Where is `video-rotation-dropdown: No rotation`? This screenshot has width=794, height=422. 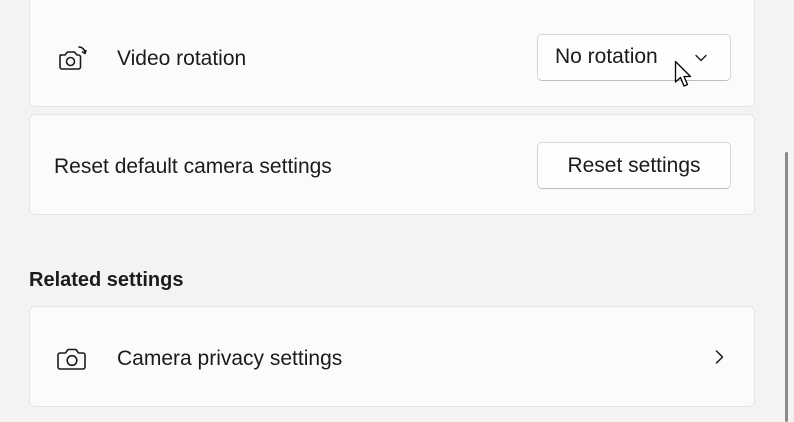
video-rotation-dropdown: No rotation is located at coordinates (634, 57).